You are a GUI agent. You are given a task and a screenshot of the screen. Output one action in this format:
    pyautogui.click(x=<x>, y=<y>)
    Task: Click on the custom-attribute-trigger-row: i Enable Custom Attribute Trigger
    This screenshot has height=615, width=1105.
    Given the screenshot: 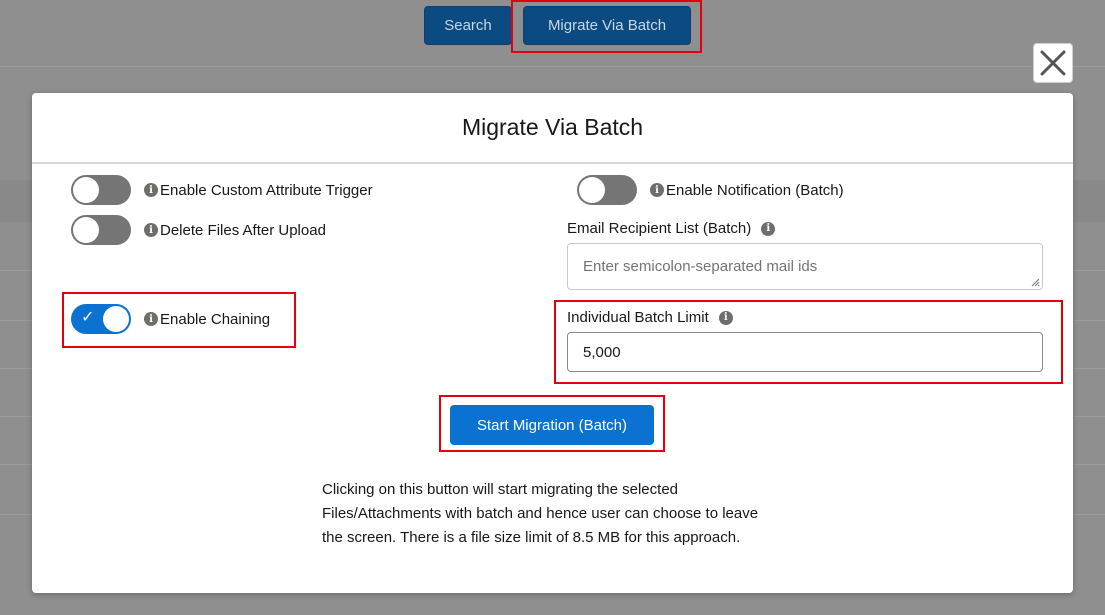 What is the action you would take?
    pyautogui.click(x=222, y=190)
    